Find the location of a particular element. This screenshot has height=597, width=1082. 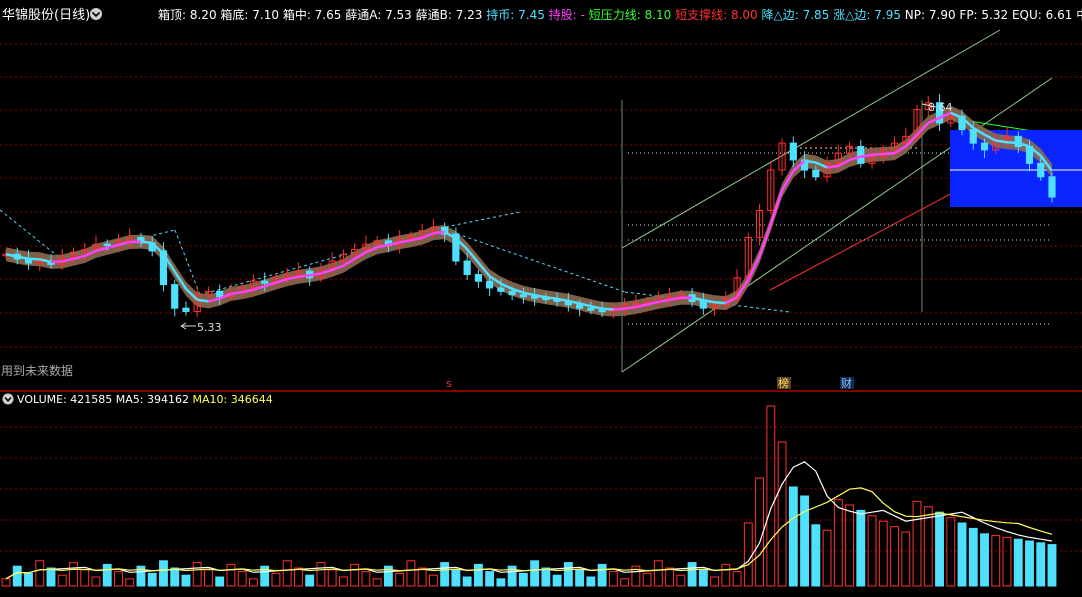

param-value-2: 7.65 is located at coordinates (328, 15).